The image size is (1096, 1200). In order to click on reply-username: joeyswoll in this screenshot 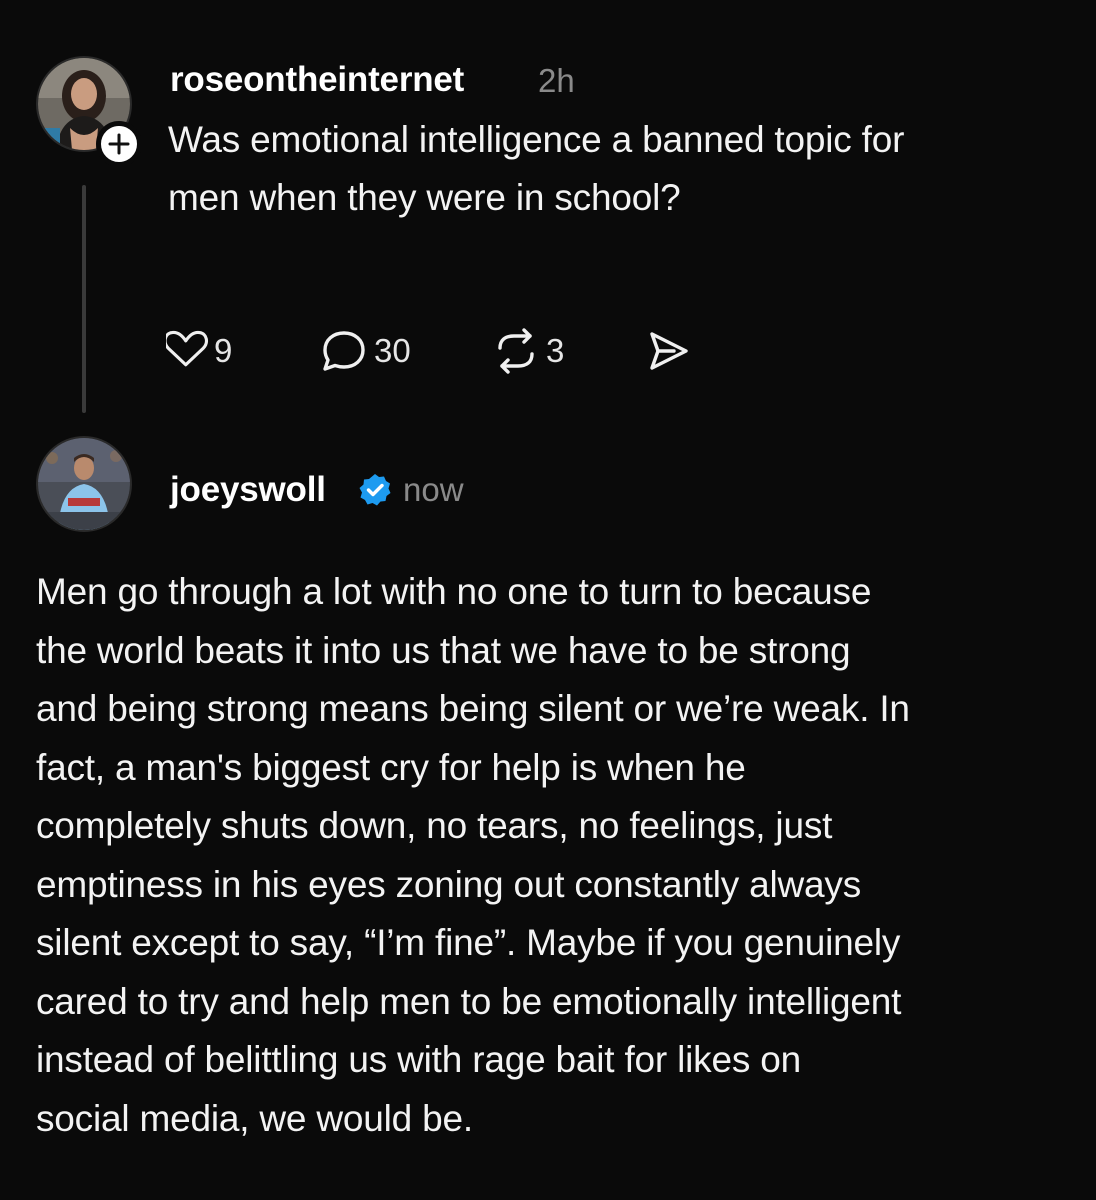, I will do `click(248, 490)`.